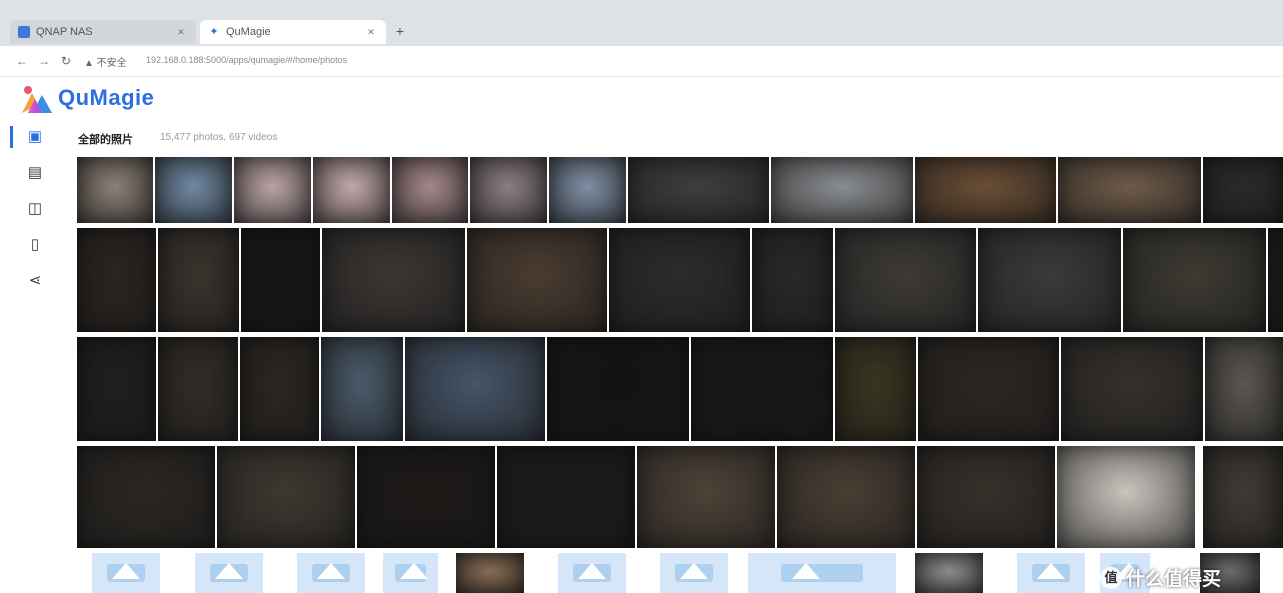 Image resolution: width=1283 pixels, height=593 pixels. What do you see at coordinates (1174, 579) in the screenshot?
I see `watermark-text: 什么值得买` at bounding box center [1174, 579].